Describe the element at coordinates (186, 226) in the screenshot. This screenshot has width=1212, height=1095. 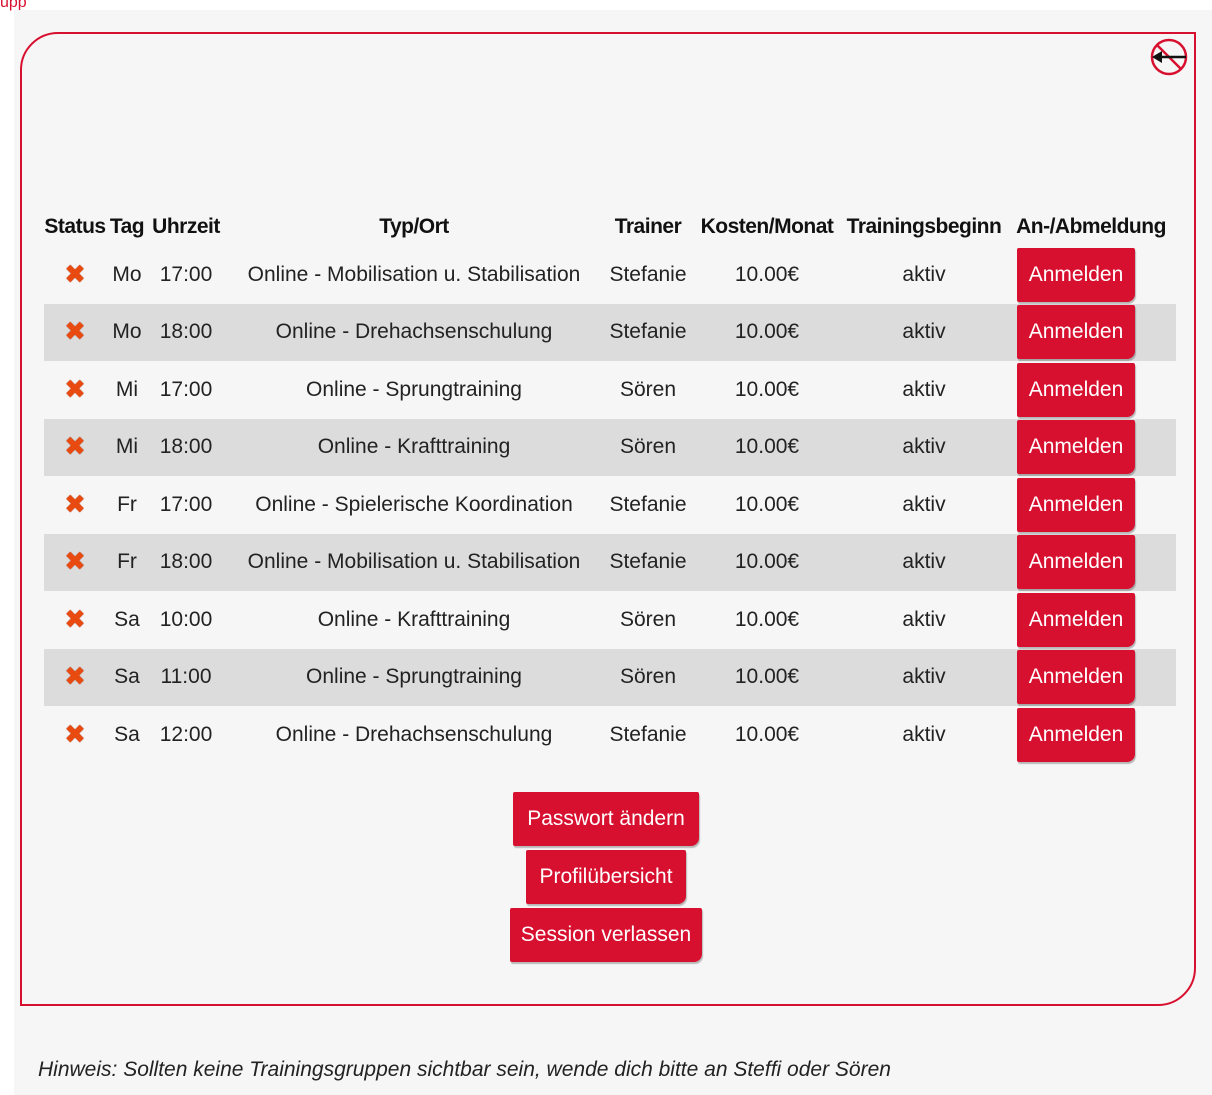
I see `header-time: Uhrzeit` at that location.